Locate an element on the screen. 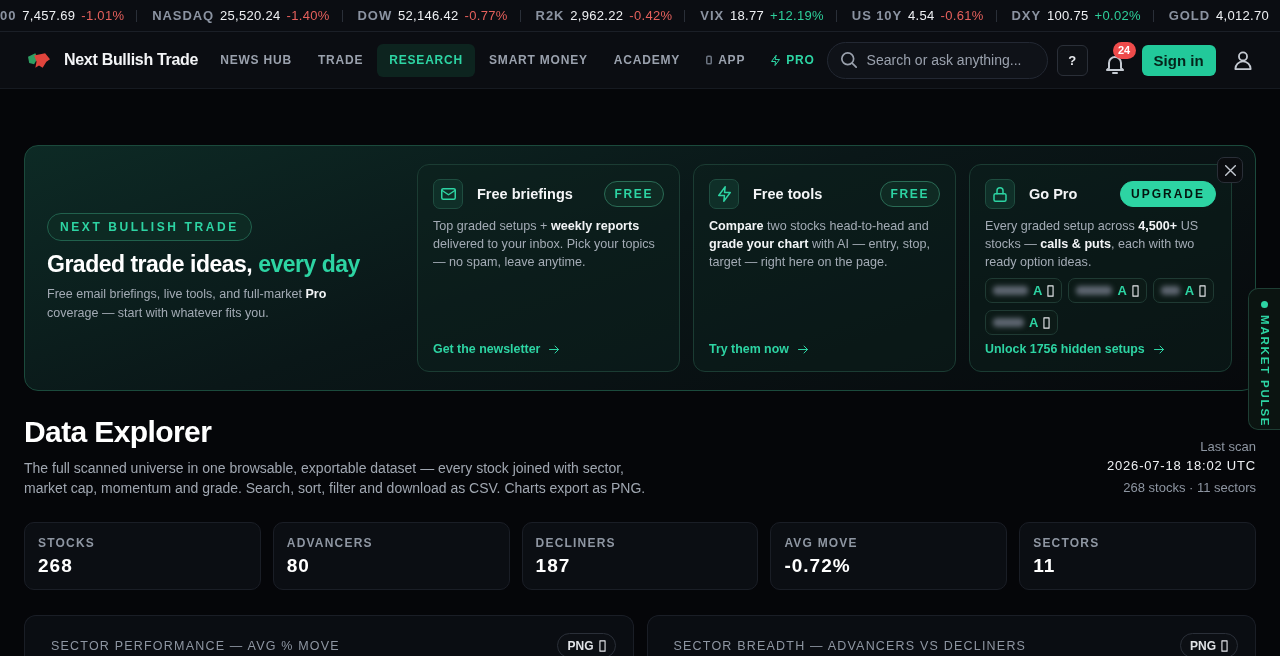 This screenshot has height=656, width=1280. nav-link: ACADEMY is located at coordinates (647, 60).